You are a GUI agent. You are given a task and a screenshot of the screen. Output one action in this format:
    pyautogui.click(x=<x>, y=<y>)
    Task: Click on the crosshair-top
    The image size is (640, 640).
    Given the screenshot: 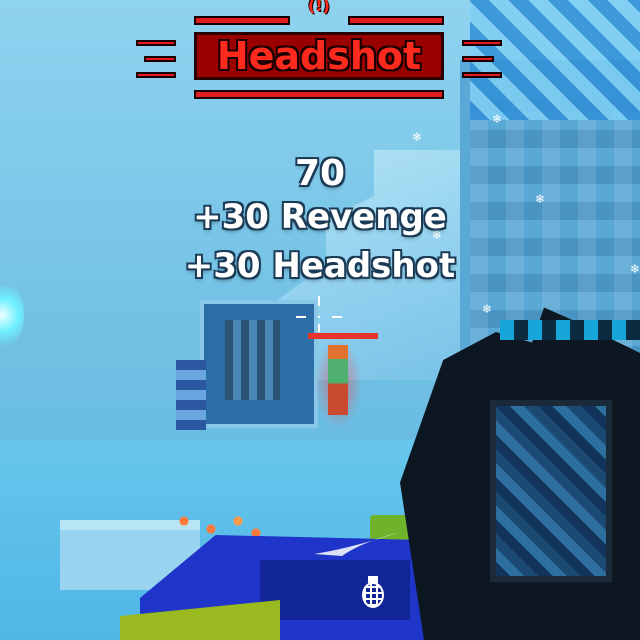 What is the action you would take?
    pyautogui.click(x=319, y=301)
    